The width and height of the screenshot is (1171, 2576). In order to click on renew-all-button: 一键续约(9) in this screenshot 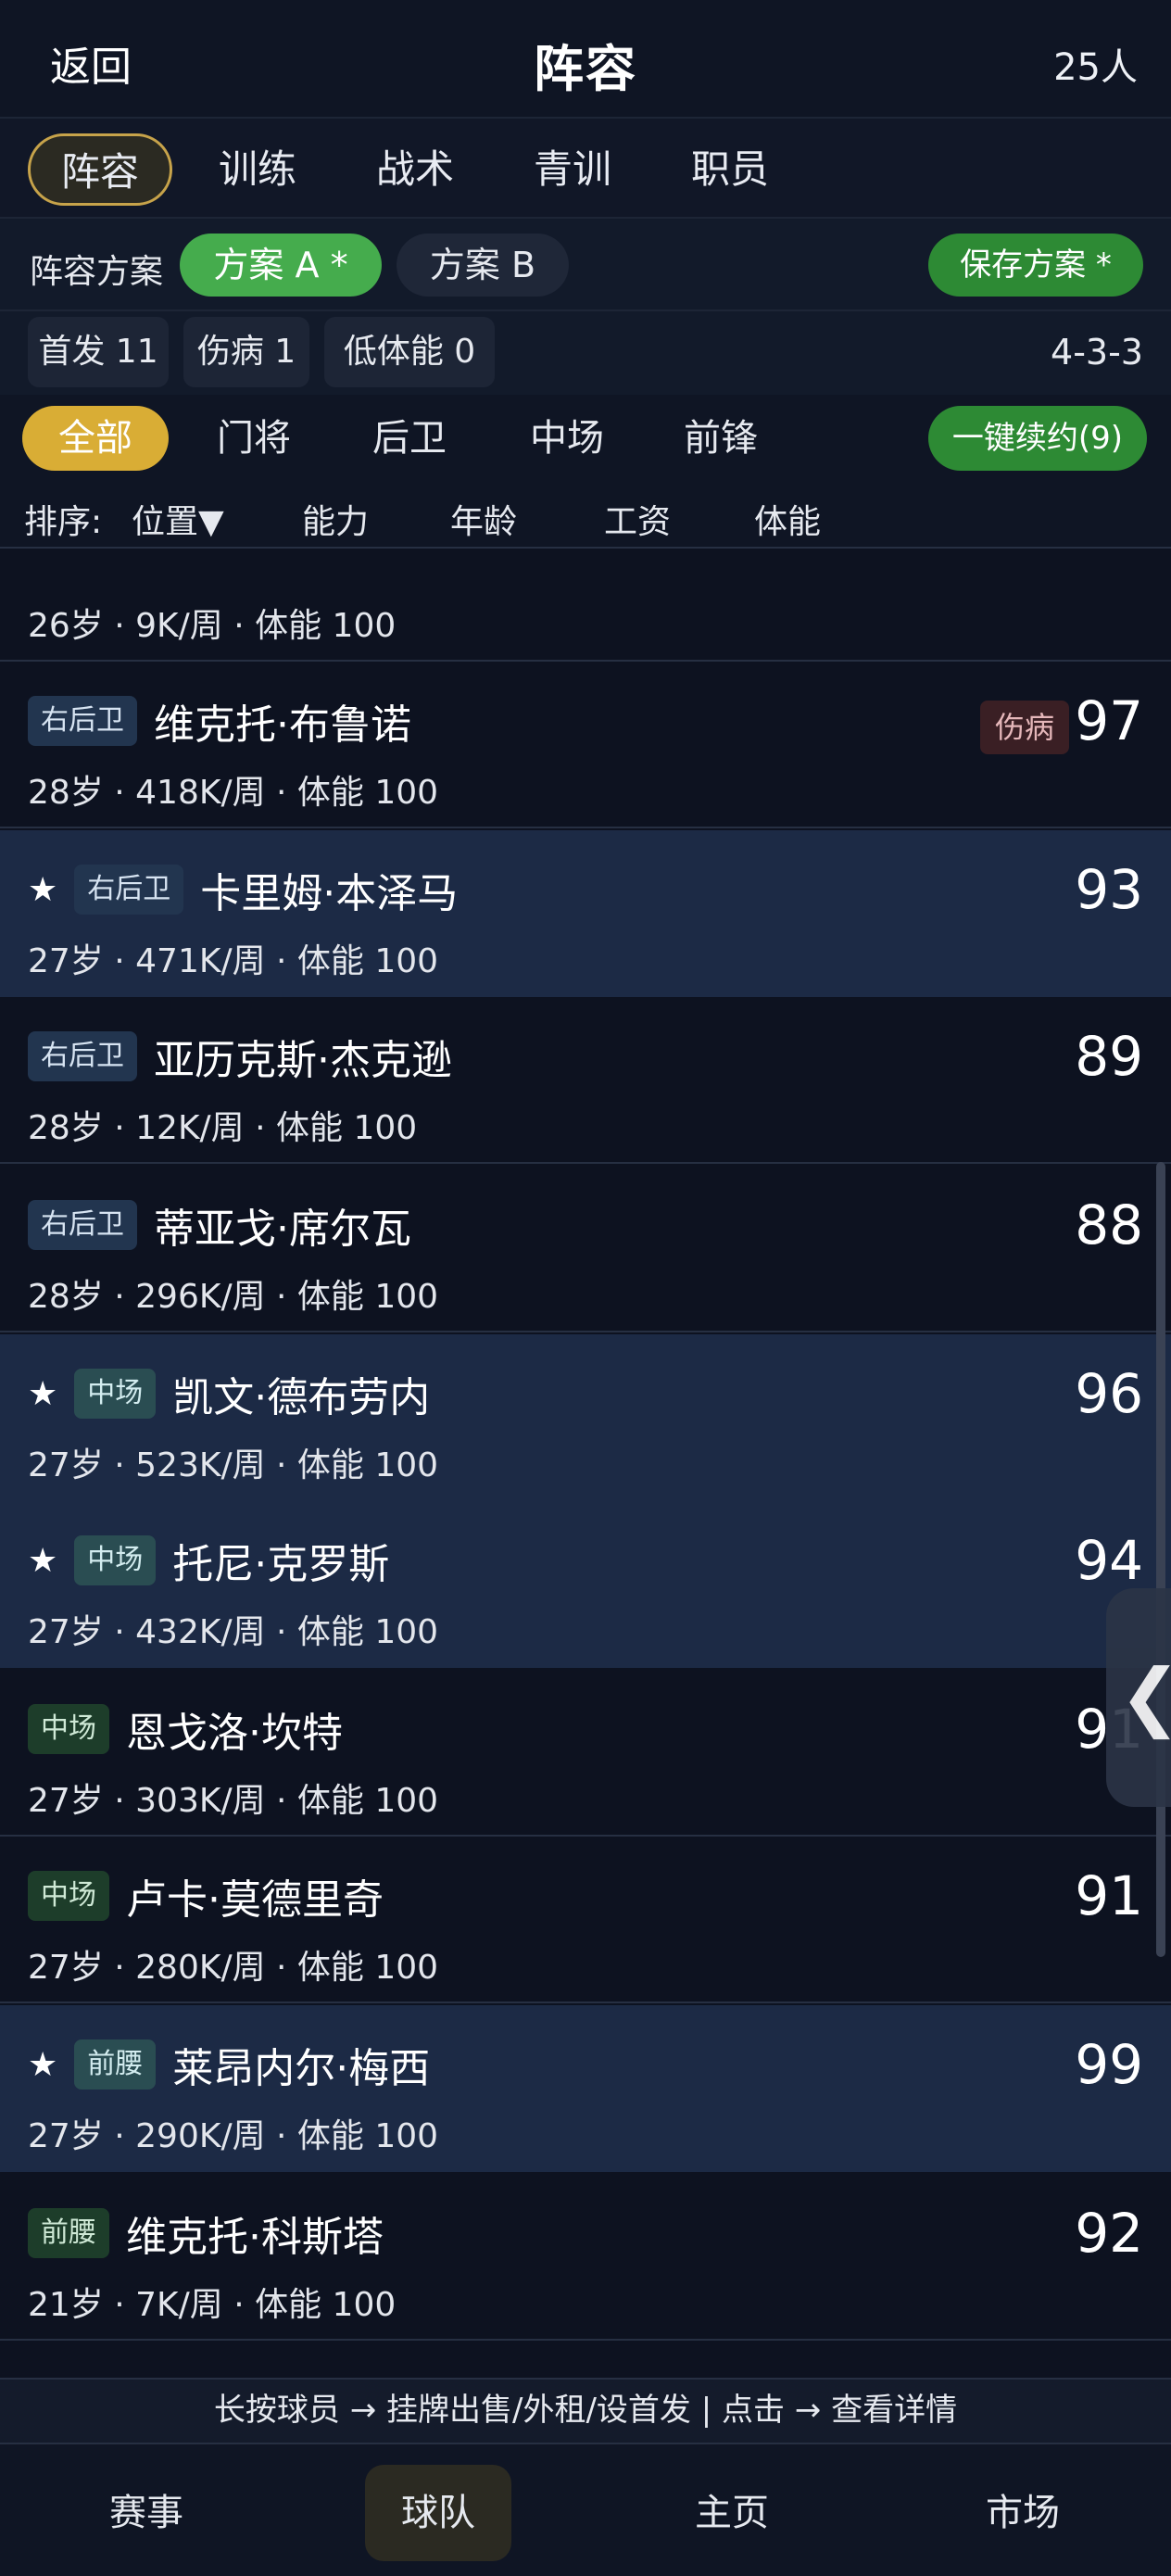, I will do `click(1038, 438)`.